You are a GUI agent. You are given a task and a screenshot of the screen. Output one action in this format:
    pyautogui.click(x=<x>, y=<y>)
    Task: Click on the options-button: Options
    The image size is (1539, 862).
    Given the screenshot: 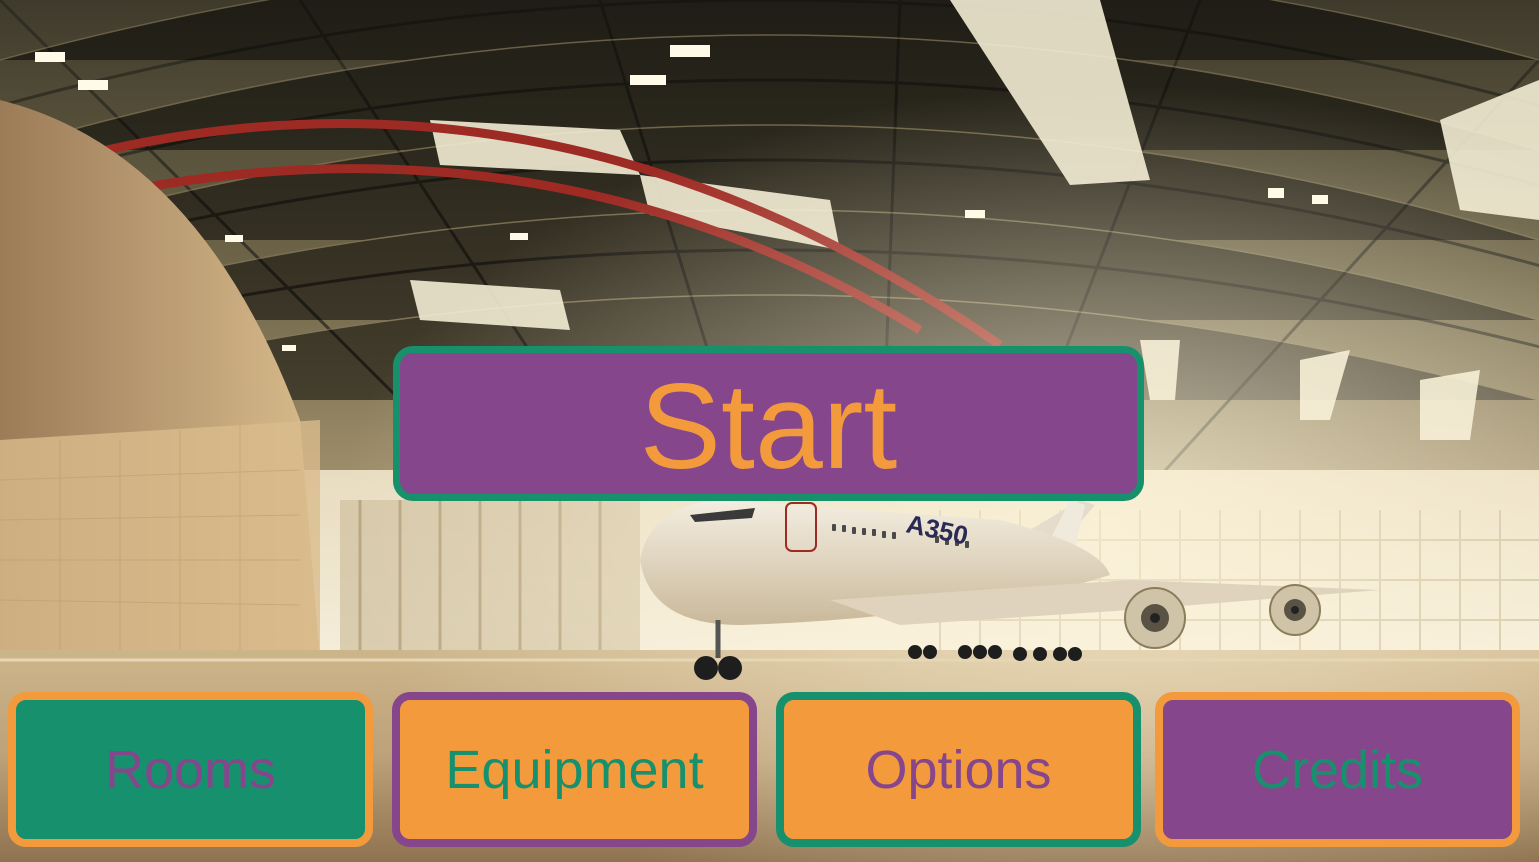 What is the action you would take?
    pyautogui.click(x=958, y=769)
    